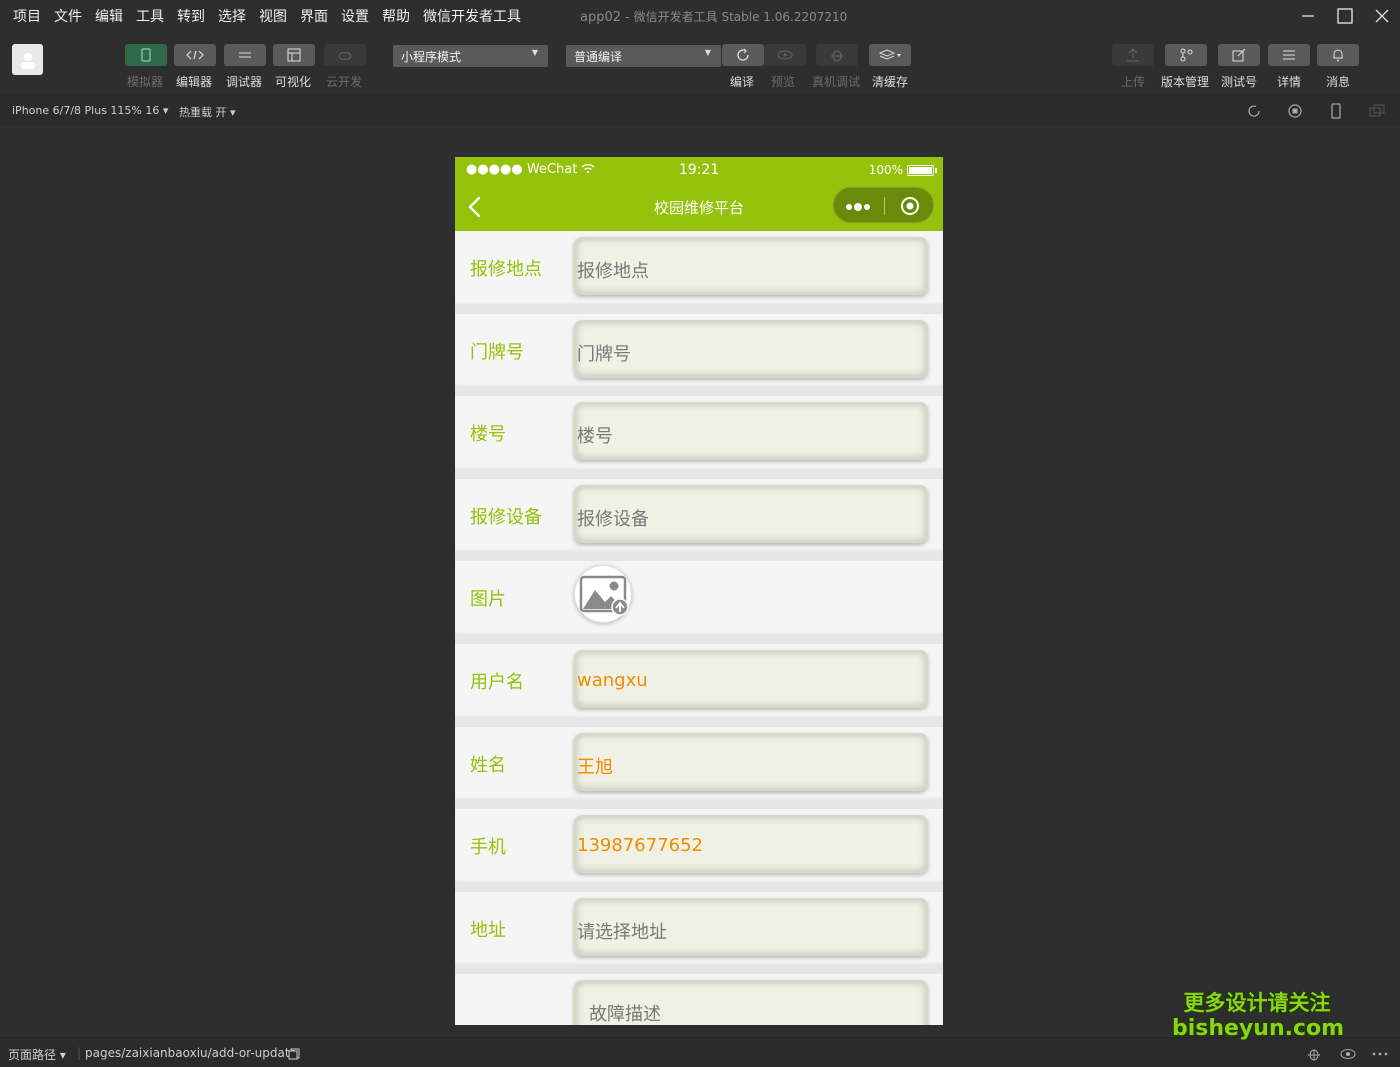  What do you see at coordinates (837, 55) in the screenshot?
I see `real-debug-button` at bounding box center [837, 55].